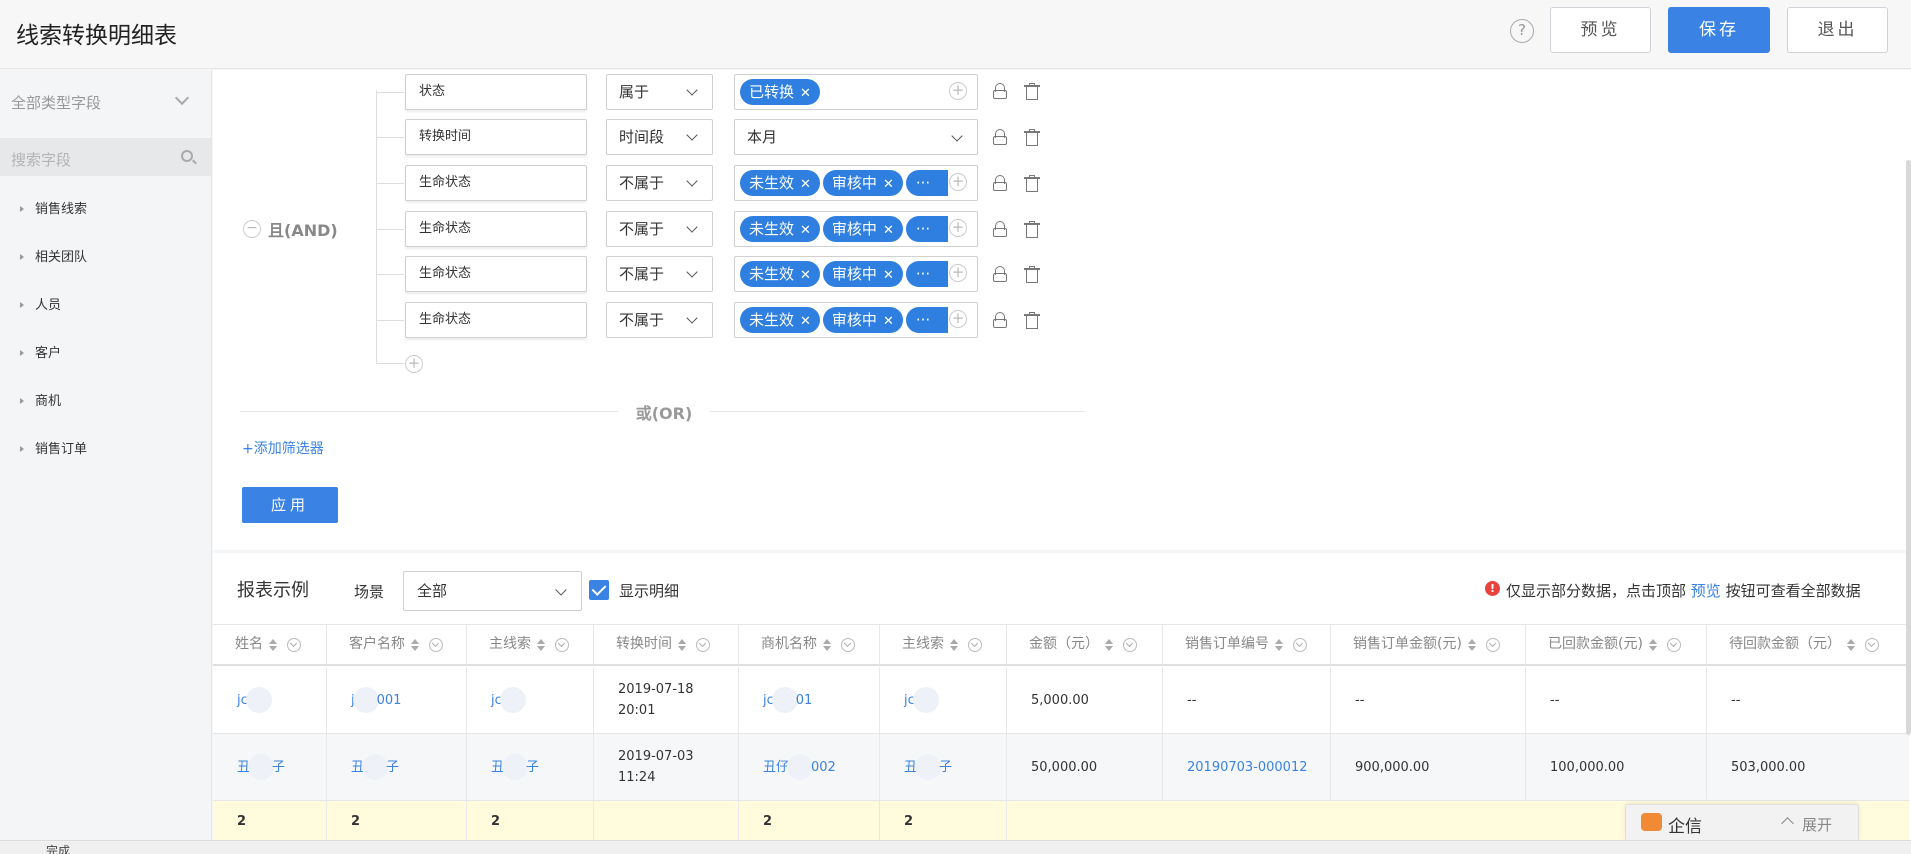 This screenshot has height=854, width=1911. I want to click on tree-item-sales-order: 销售订单, so click(105, 450).